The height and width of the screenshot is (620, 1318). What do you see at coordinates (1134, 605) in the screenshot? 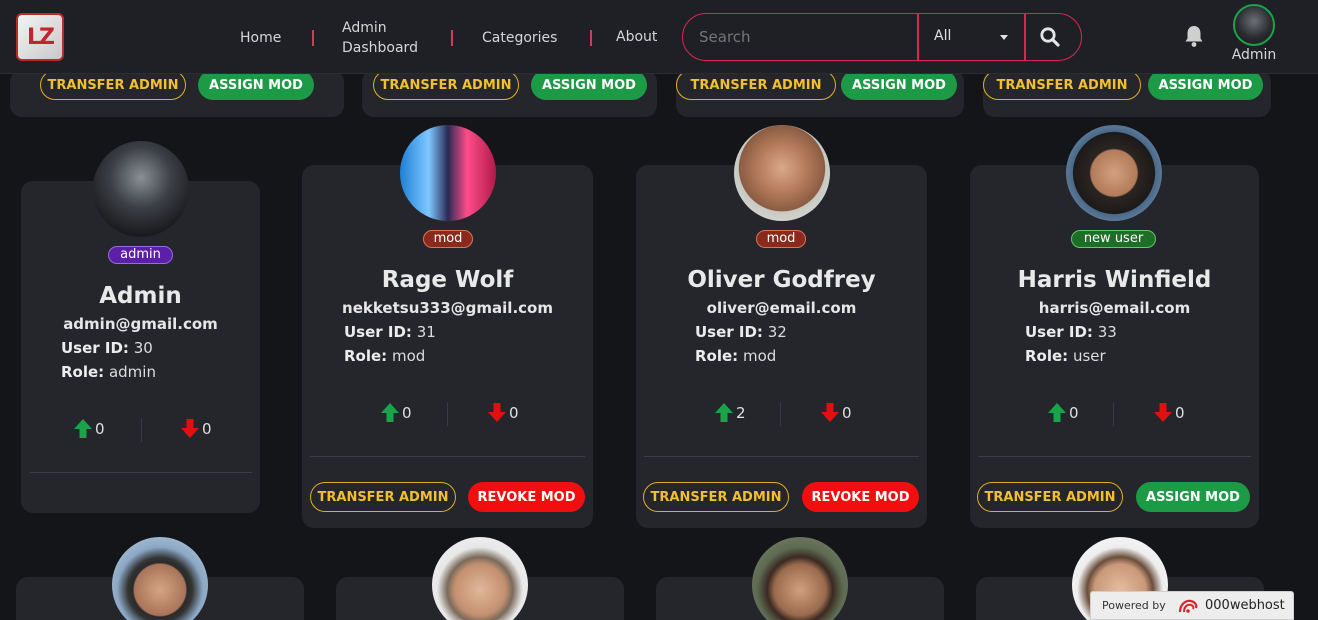
I see `powered-by-text: Powered by` at bounding box center [1134, 605].